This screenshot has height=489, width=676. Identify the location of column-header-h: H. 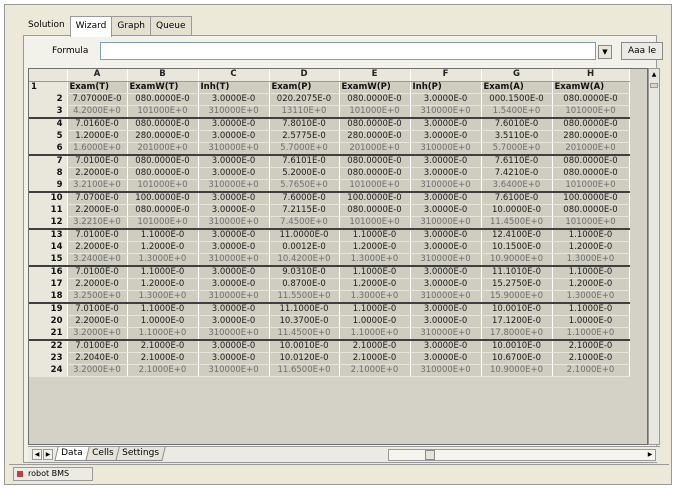
(591, 75).